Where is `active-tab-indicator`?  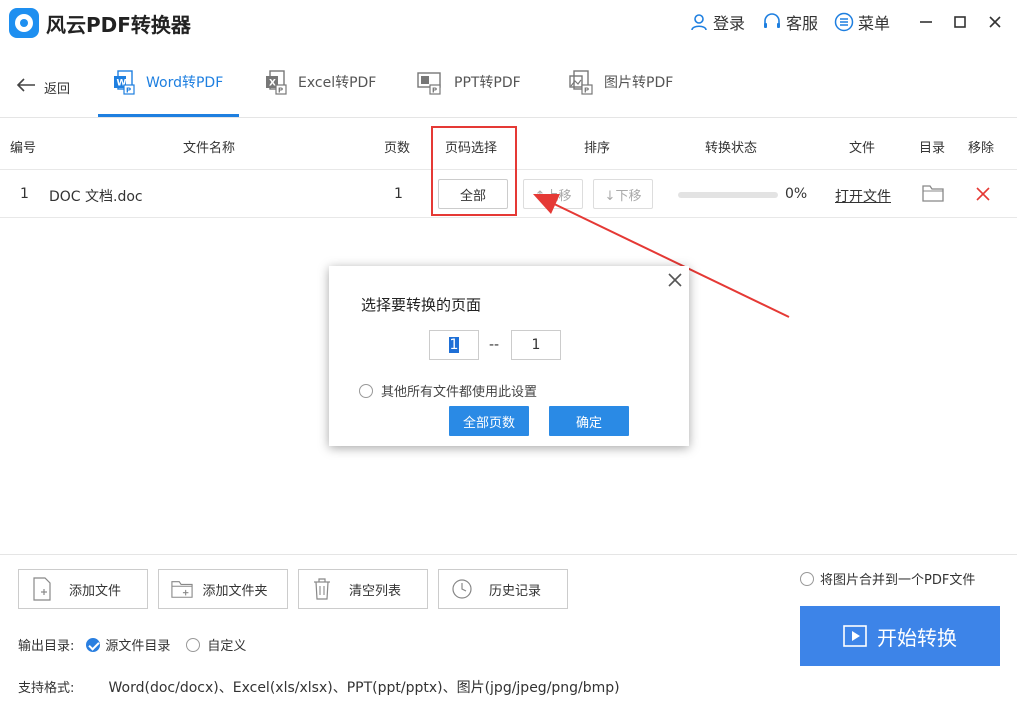
active-tab-indicator is located at coordinates (168, 115).